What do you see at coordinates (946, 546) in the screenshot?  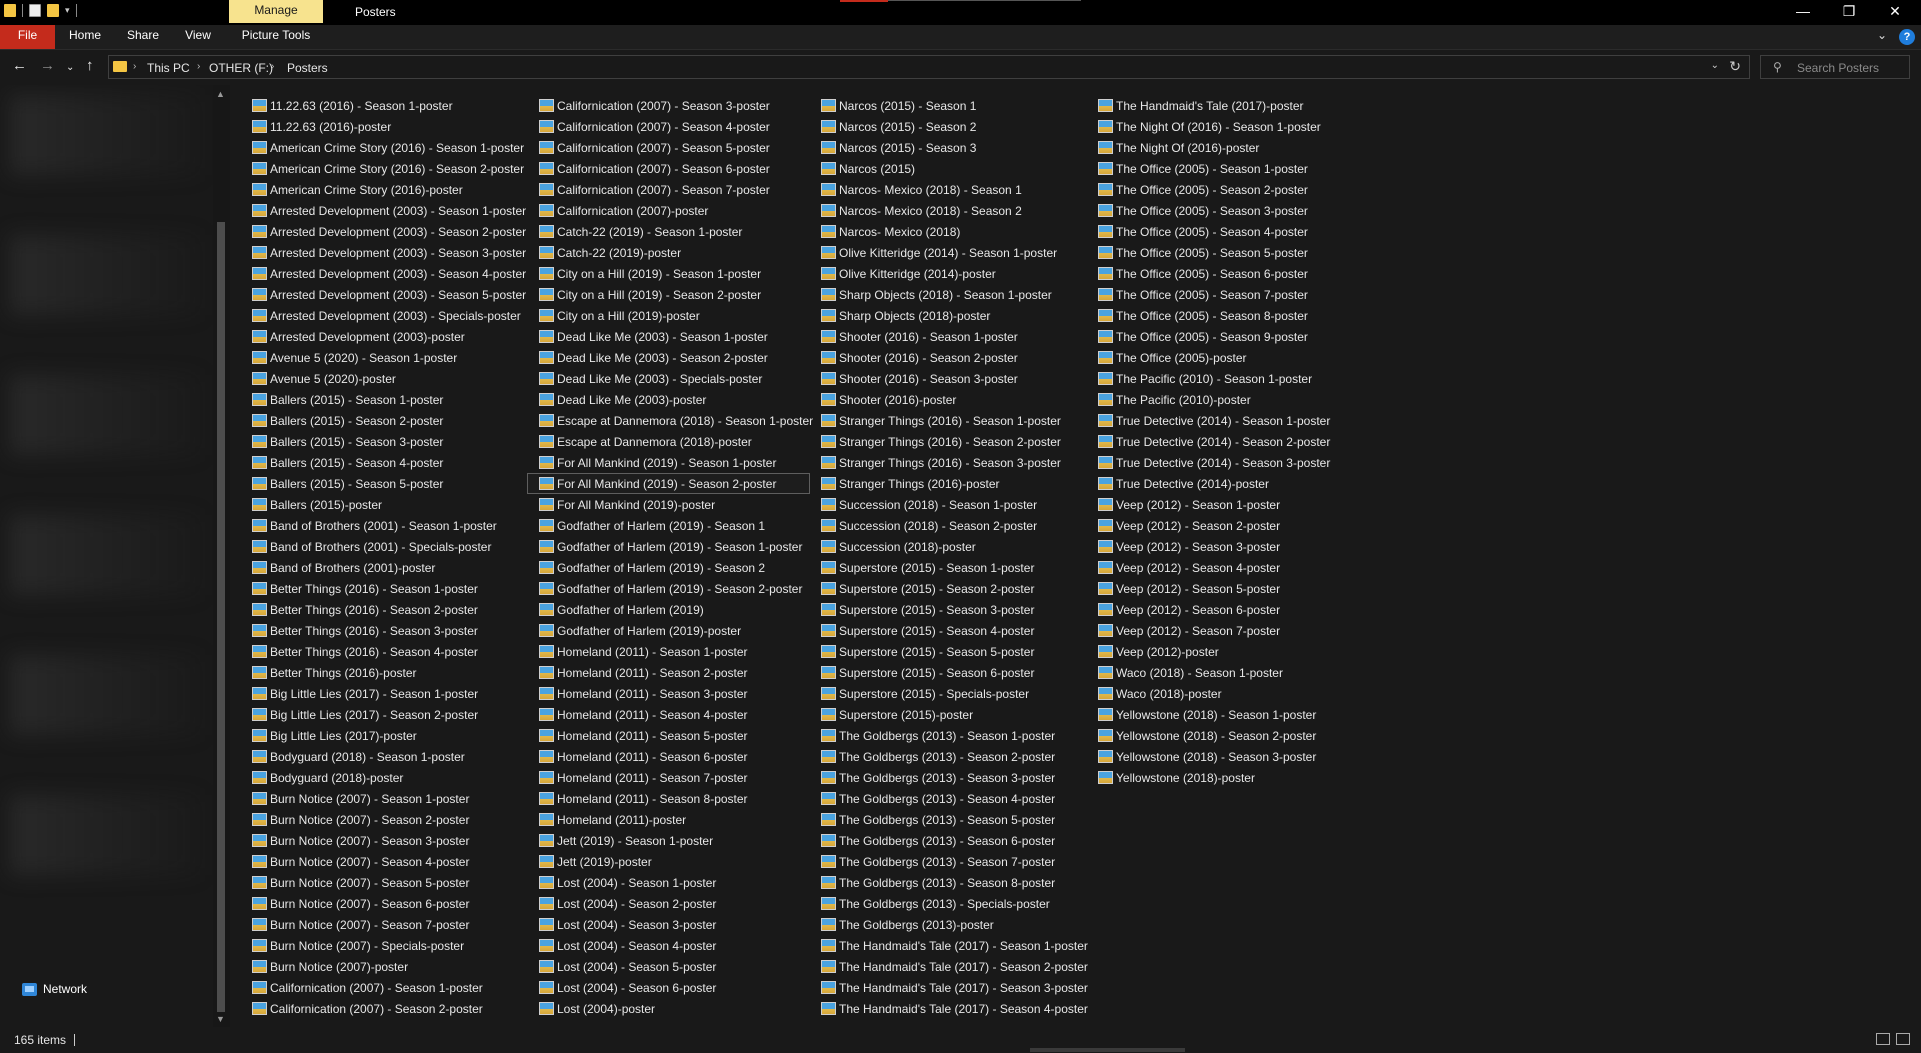 I see `file-item: Succession (2018)-poster` at bounding box center [946, 546].